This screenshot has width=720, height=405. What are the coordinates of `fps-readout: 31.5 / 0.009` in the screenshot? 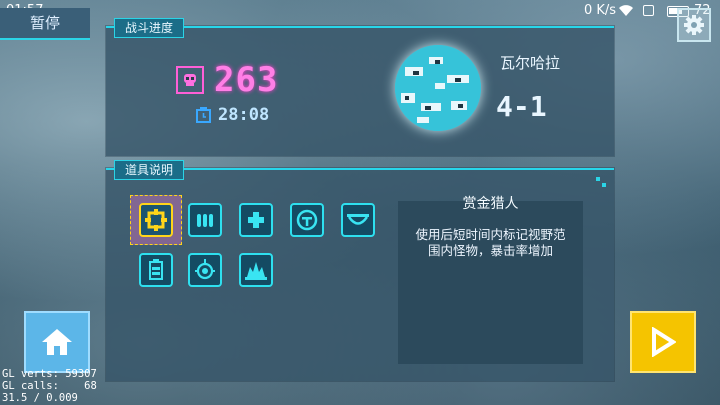 It's located at (40, 398).